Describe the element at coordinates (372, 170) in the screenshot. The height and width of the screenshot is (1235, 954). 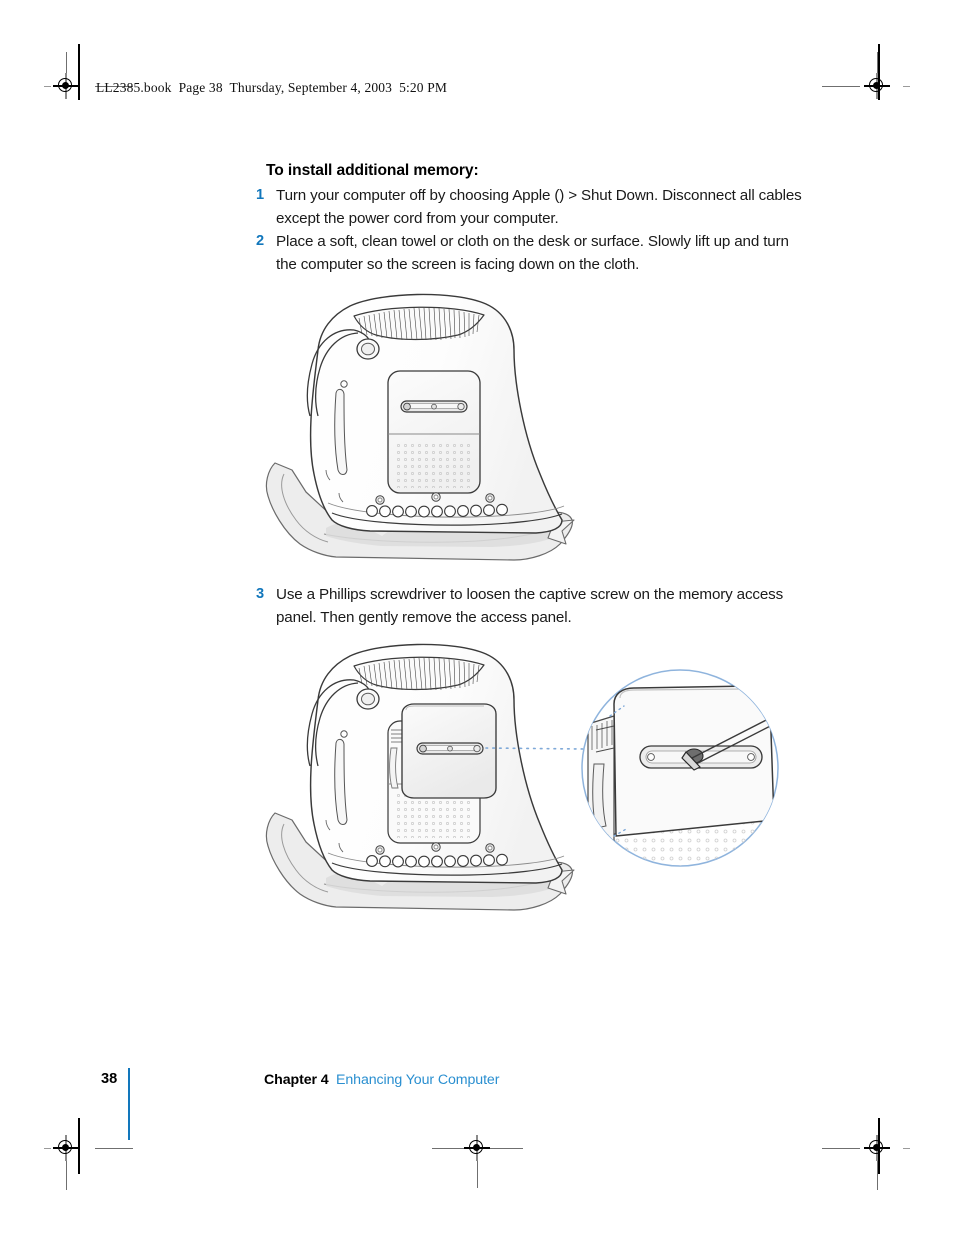
I see `page-heading: To install additional memory:` at that location.